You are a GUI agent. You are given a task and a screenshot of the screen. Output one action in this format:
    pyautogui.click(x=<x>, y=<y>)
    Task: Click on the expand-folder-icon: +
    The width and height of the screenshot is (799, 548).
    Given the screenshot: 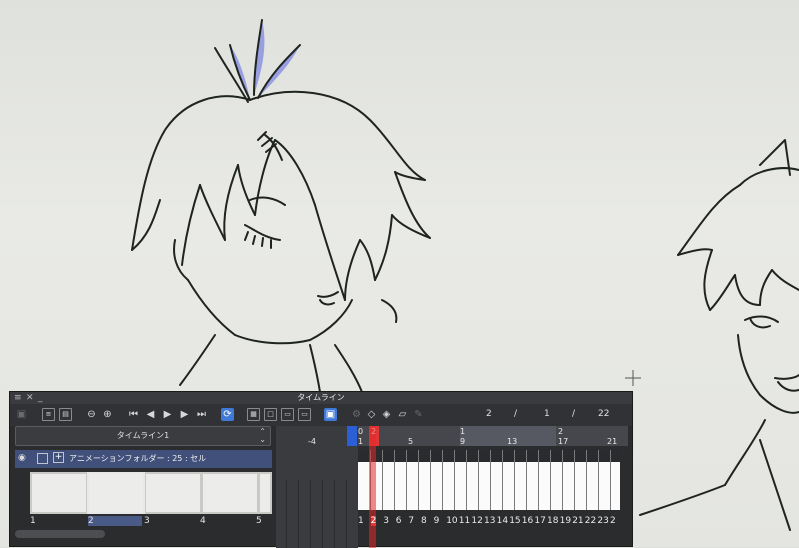 What is the action you would take?
    pyautogui.click(x=58, y=457)
    